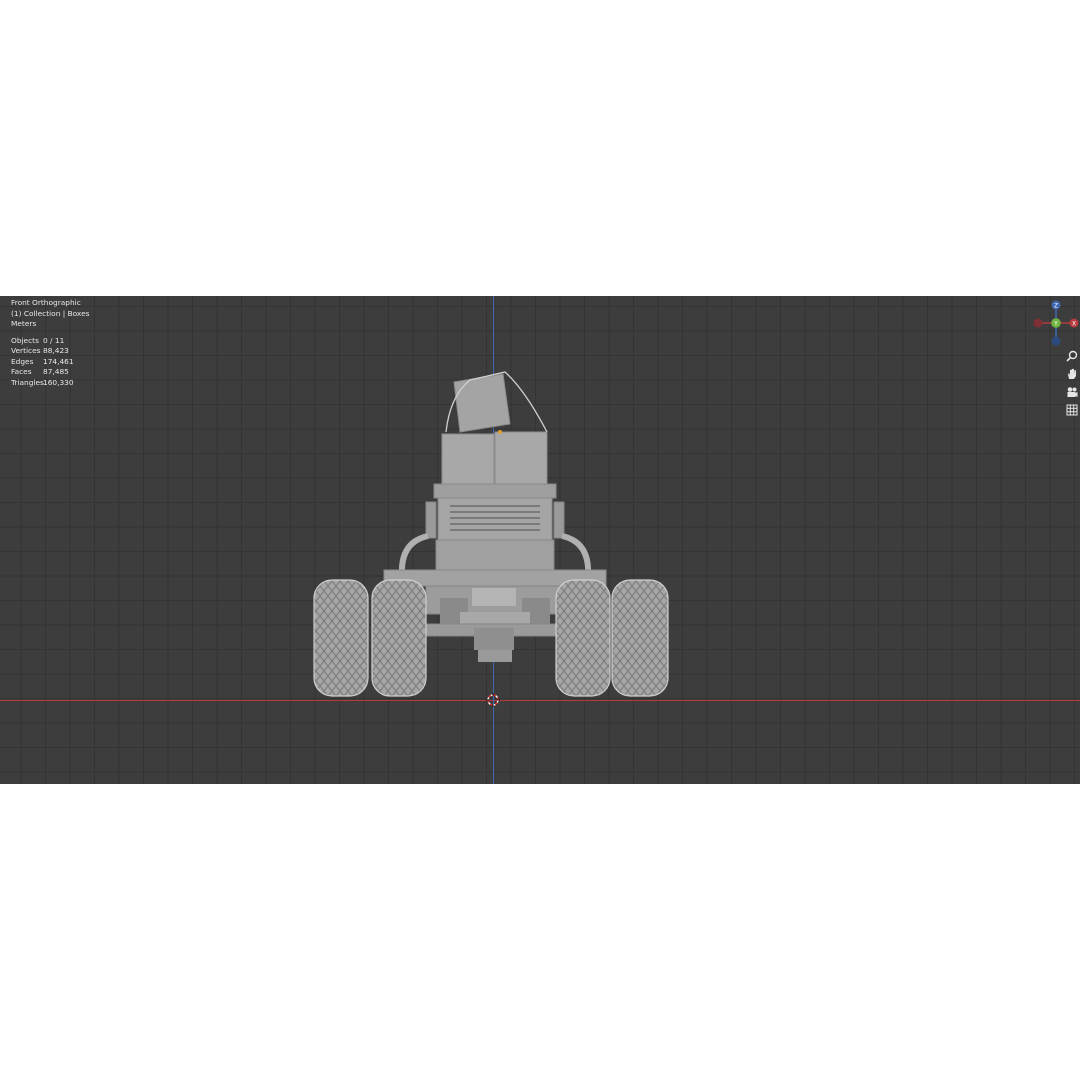  I want to click on stat-value: 174,461, so click(58, 361).